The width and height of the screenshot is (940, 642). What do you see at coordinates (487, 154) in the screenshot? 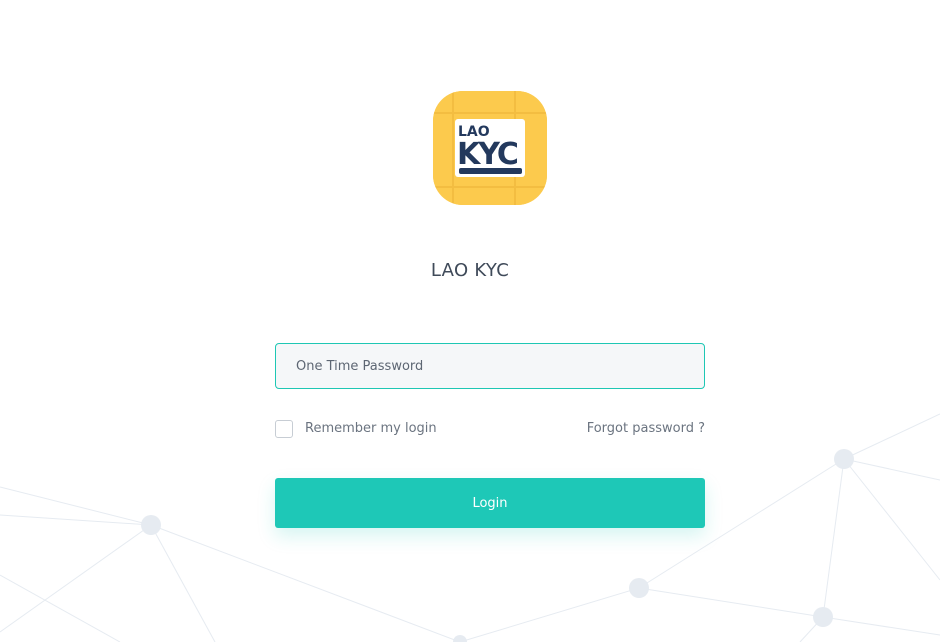
I see `logo-text-bottom: KYC` at bounding box center [487, 154].